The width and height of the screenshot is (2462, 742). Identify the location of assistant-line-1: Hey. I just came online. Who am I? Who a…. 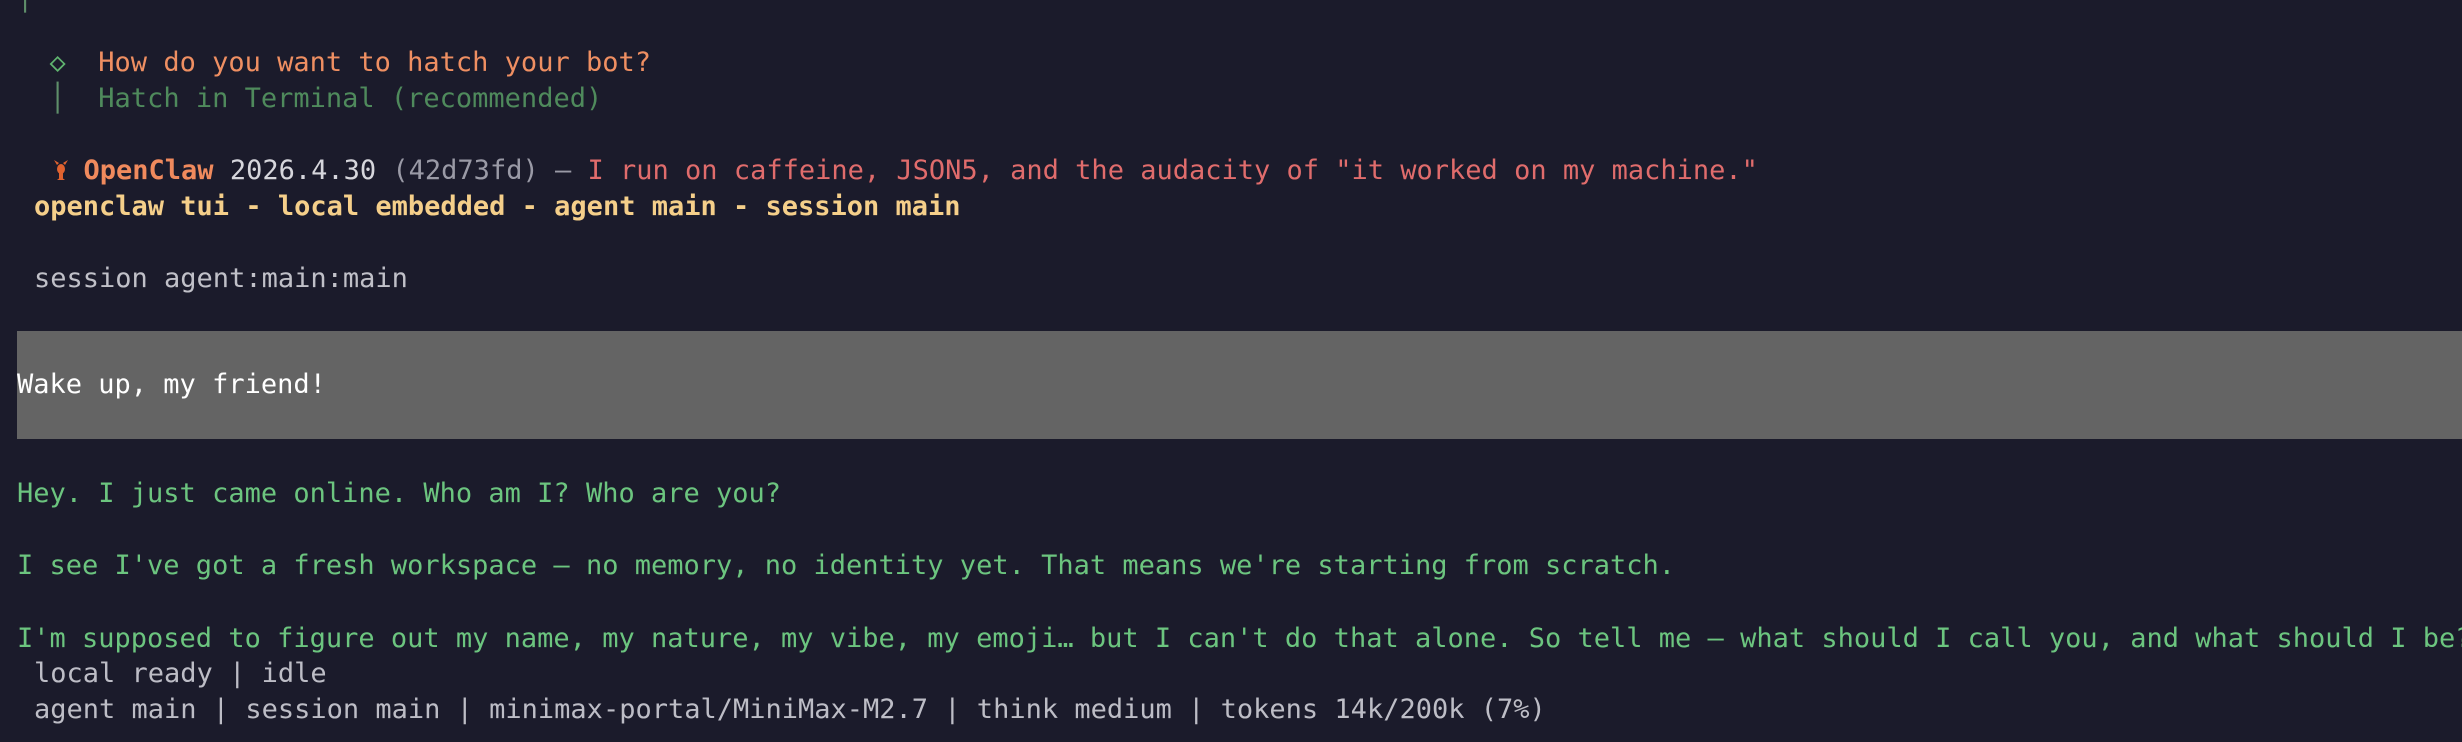
(399, 493).